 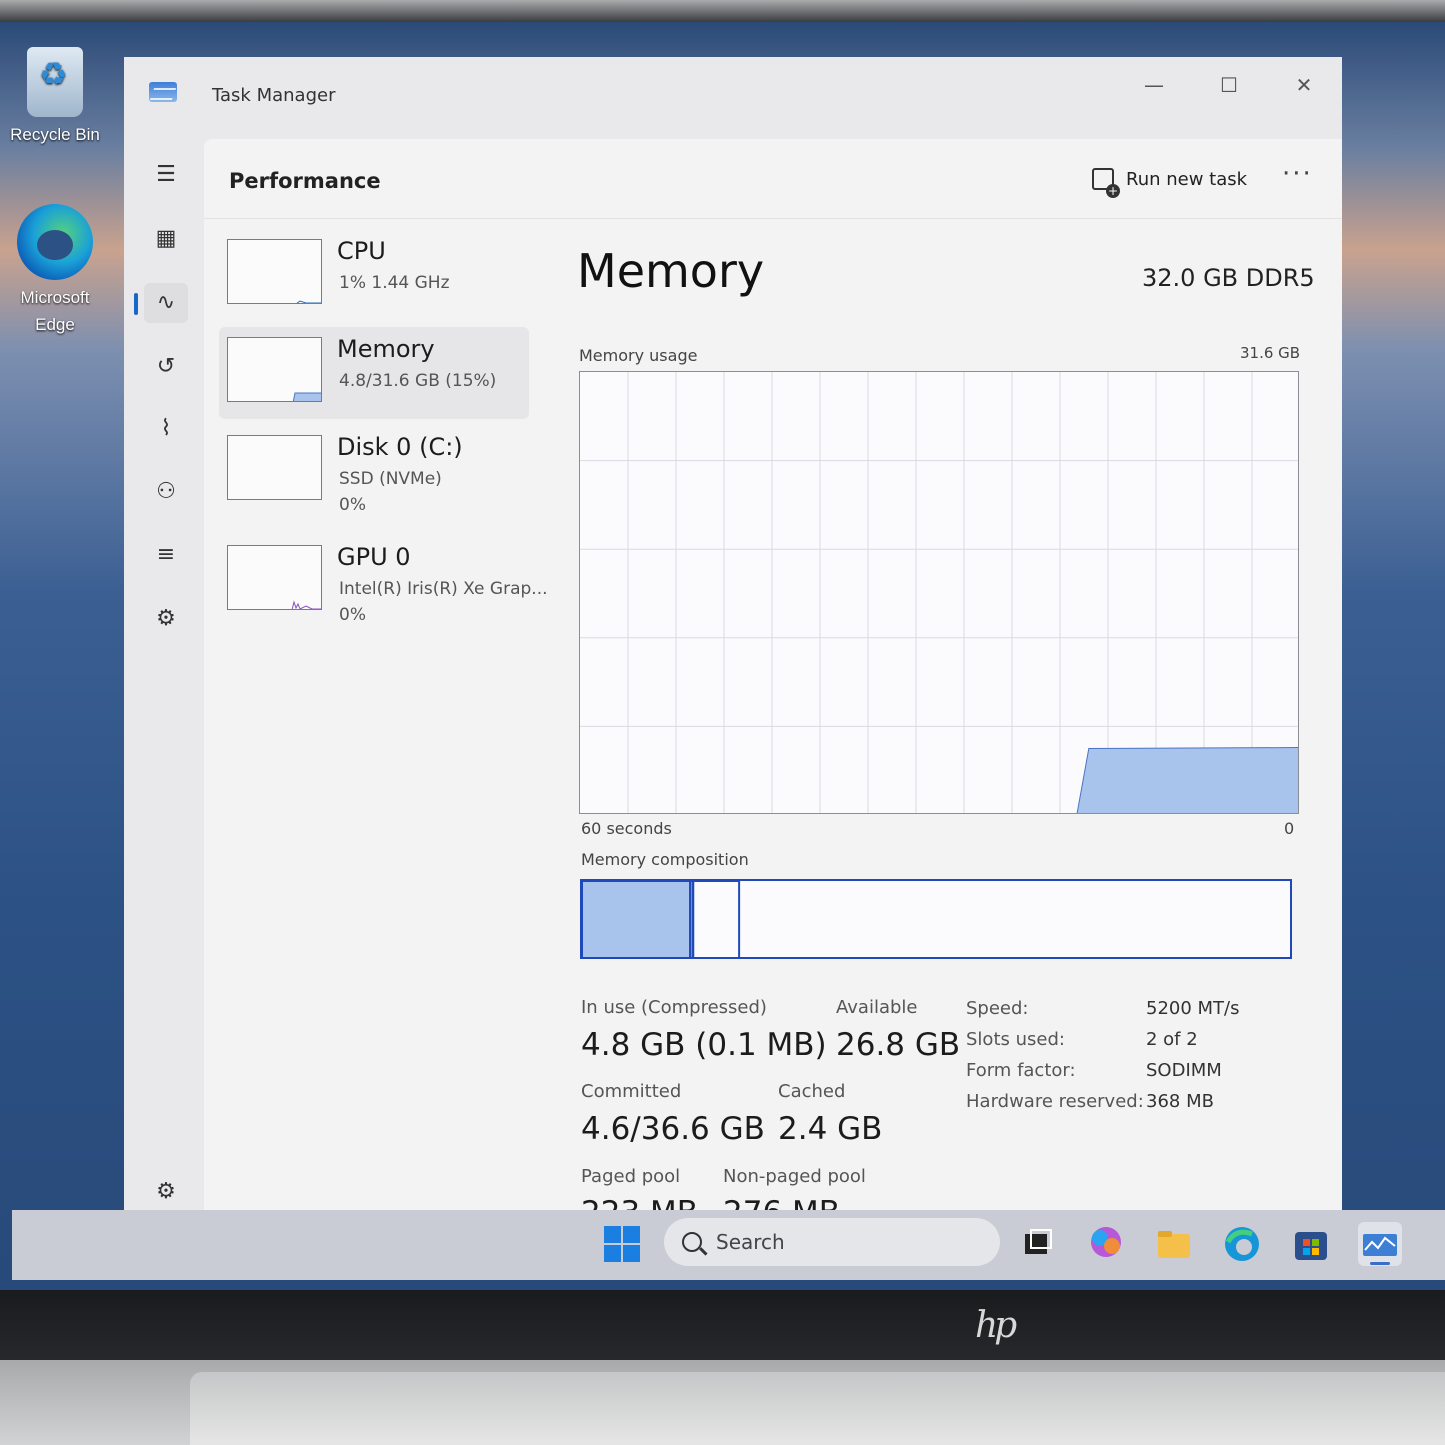 What do you see at coordinates (274, 95) in the screenshot?
I see `window-title: Task Manager` at bounding box center [274, 95].